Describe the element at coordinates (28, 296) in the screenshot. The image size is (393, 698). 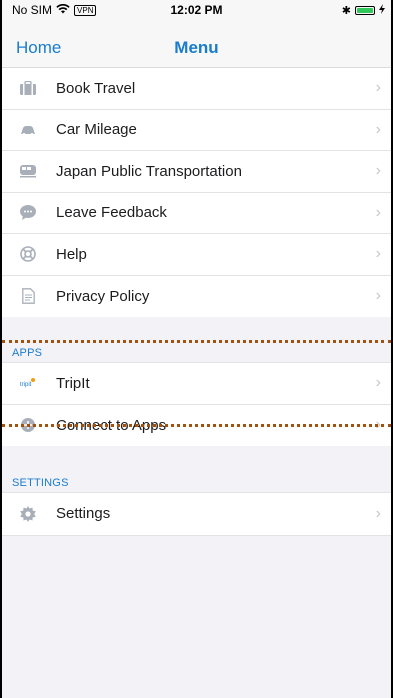
I see `document-icon` at that location.